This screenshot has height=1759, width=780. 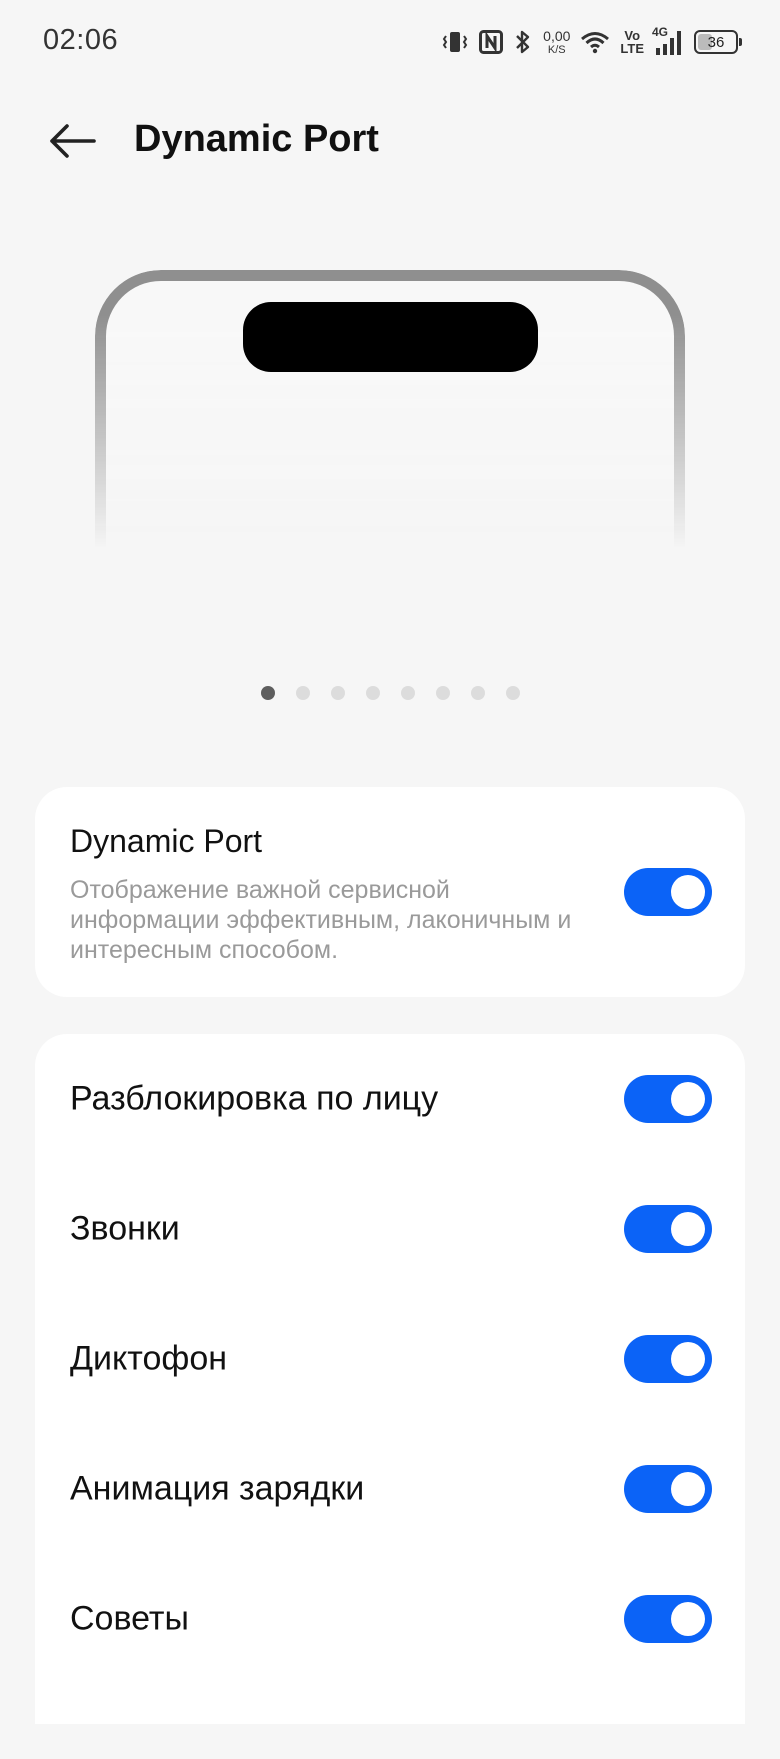 What do you see at coordinates (390, 1489) in the screenshot?
I see `setting-row-charging-animation: Анимация зарядки` at bounding box center [390, 1489].